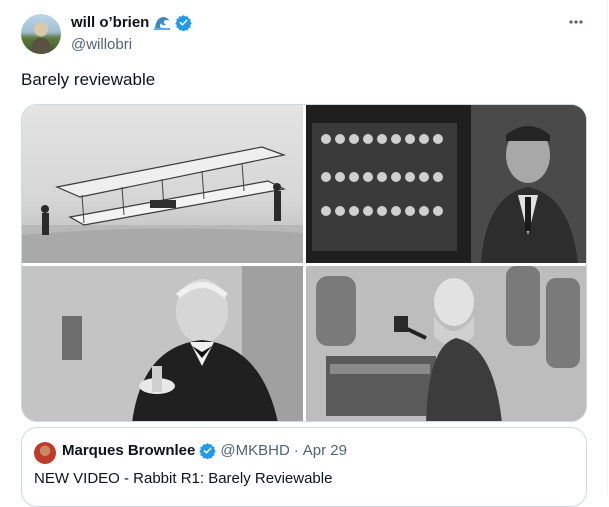 The width and height of the screenshot is (609, 507). What do you see at coordinates (129, 450) in the screenshot?
I see `quoted-author-name: Marques Brownlee` at bounding box center [129, 450].